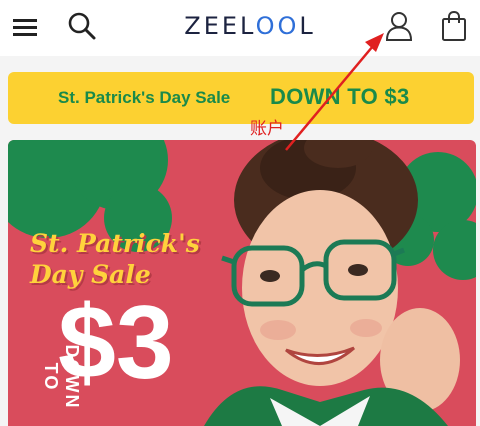 This screenshot has height=426, width=480. Describe the element at coordinates (115, 243) in the screenshot. I see `hero-title-line1: St. Patrick's` at that location.